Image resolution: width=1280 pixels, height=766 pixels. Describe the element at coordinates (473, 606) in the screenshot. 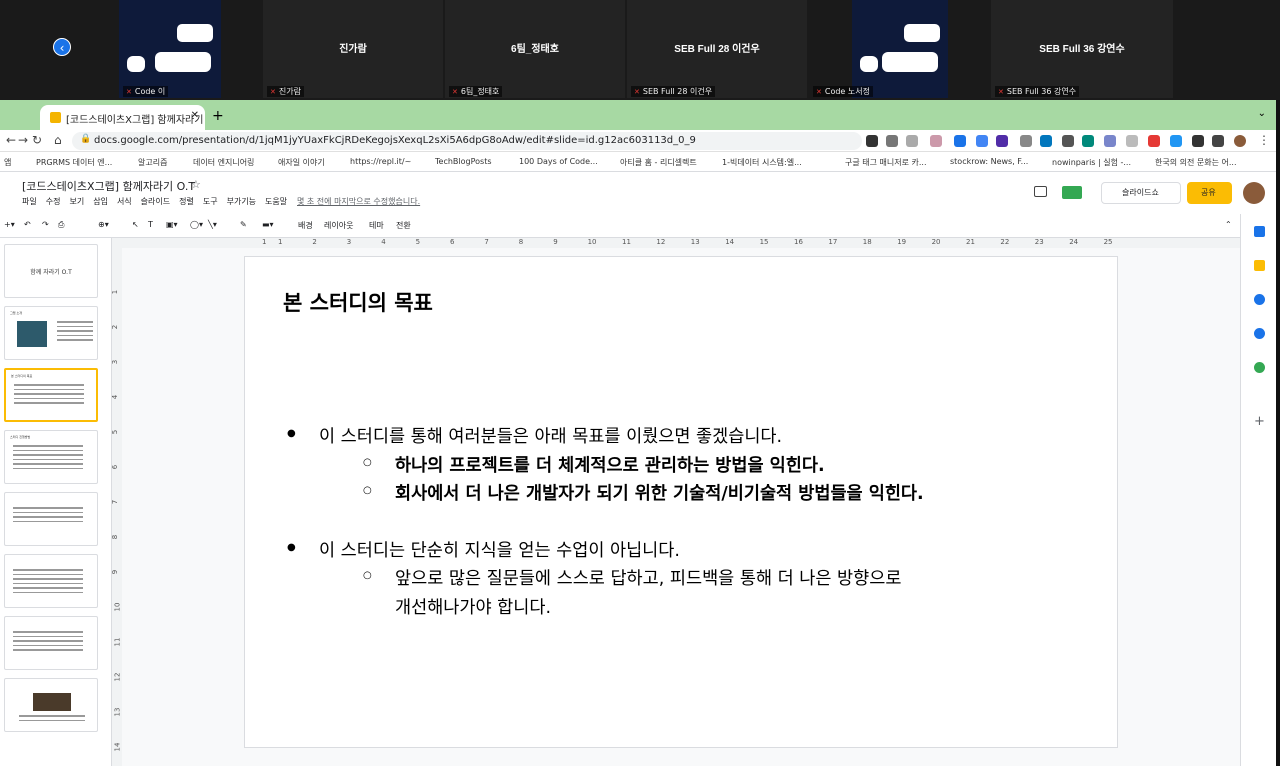

I see `sub-bullet-text: 개선해나가야 합니다.` at that location.